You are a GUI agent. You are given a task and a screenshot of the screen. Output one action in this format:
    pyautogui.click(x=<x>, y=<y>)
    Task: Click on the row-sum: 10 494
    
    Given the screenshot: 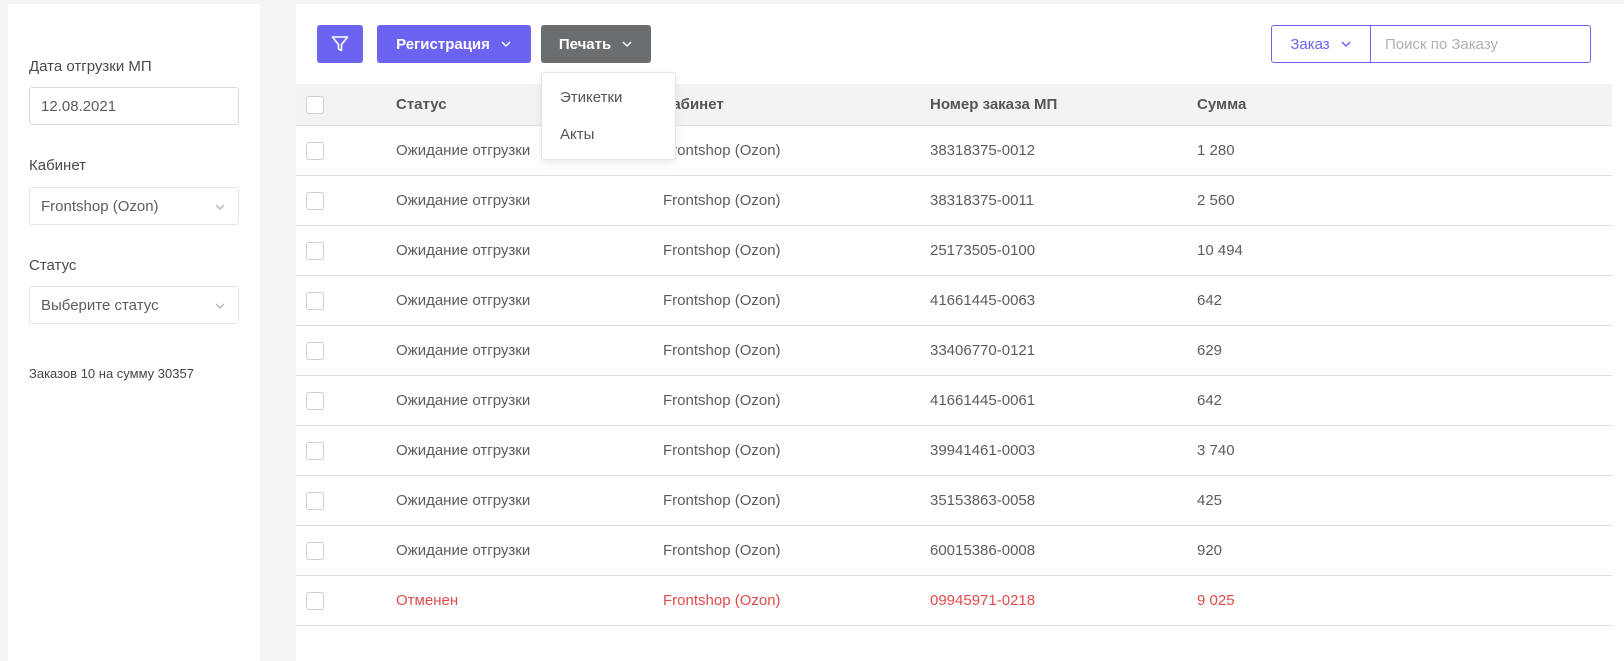 What is the action you would take?
    pyautogui.click(x=1220, y=250)
    